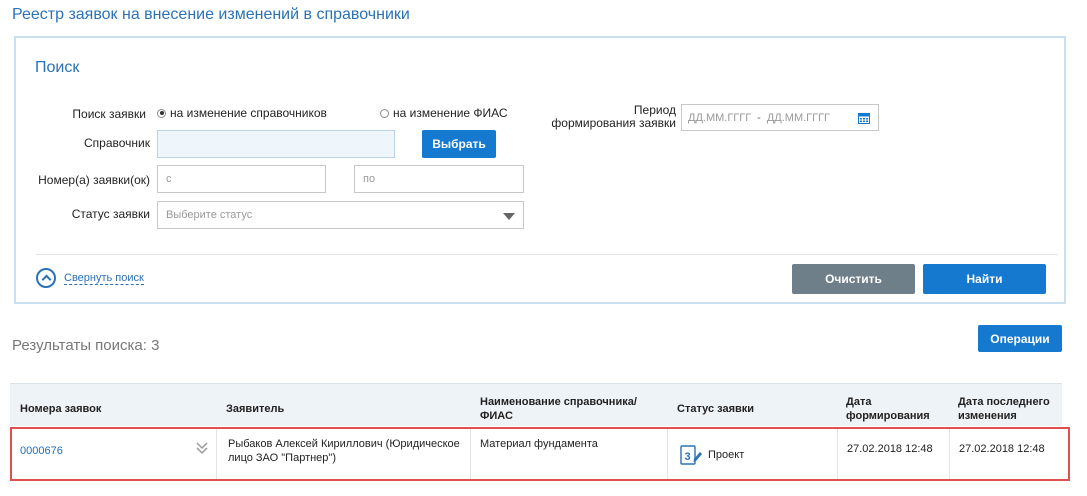  Describe the element at coordinates (110, 214) in the screenshot. I see `status-label: Статус заявки` at that location.